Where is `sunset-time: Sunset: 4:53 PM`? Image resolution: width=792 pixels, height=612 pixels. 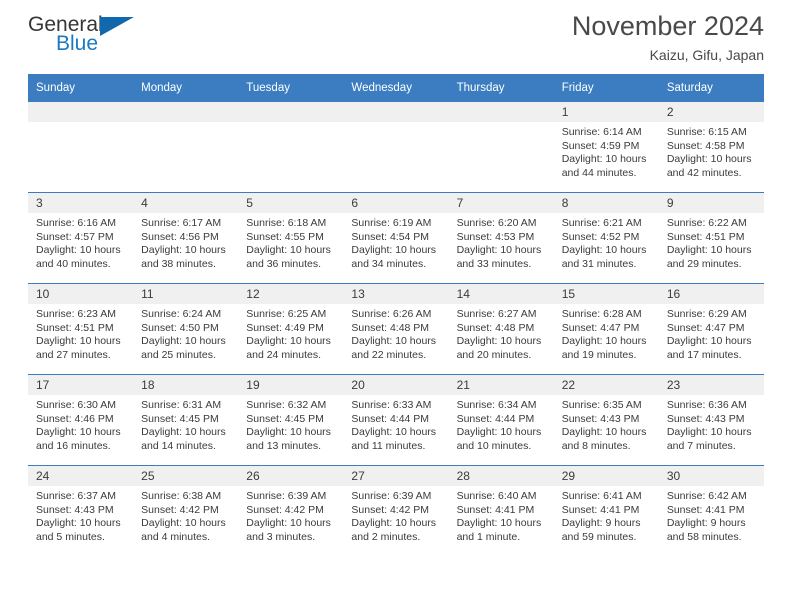 sunset-time: Sunset: 4:53 PM is located at coordinates (495, 236).